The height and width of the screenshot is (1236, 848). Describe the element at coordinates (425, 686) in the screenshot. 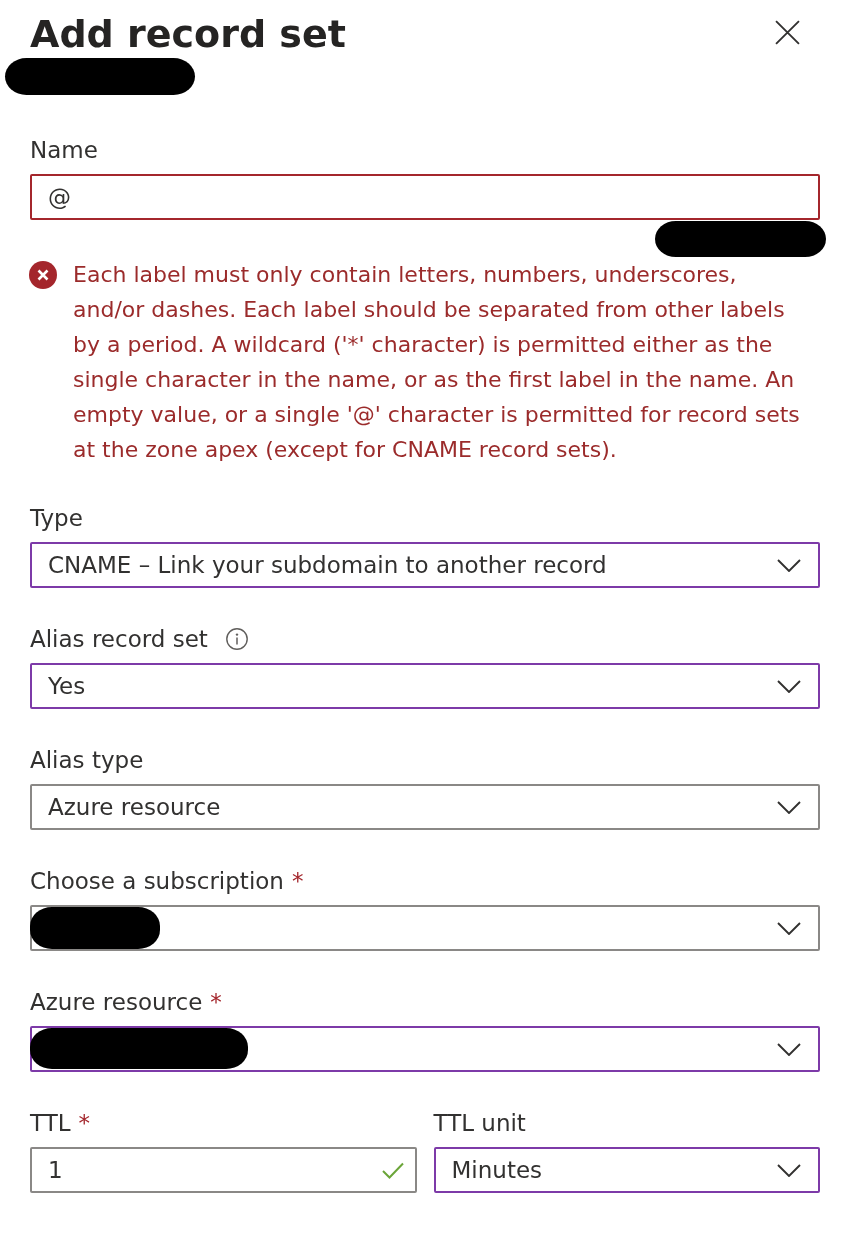

I see `dropdown: Yes` at that location.